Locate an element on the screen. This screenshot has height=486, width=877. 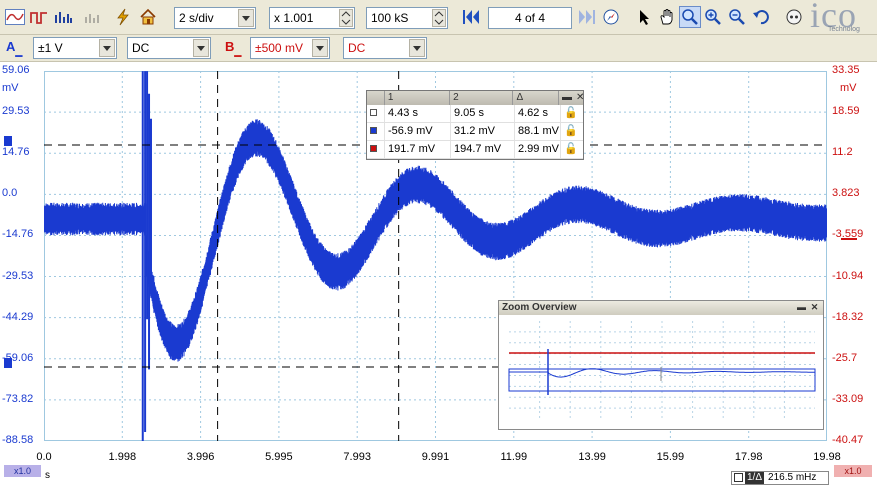
x-axis-tick: 9.991 is located at coordinates (435, 457).